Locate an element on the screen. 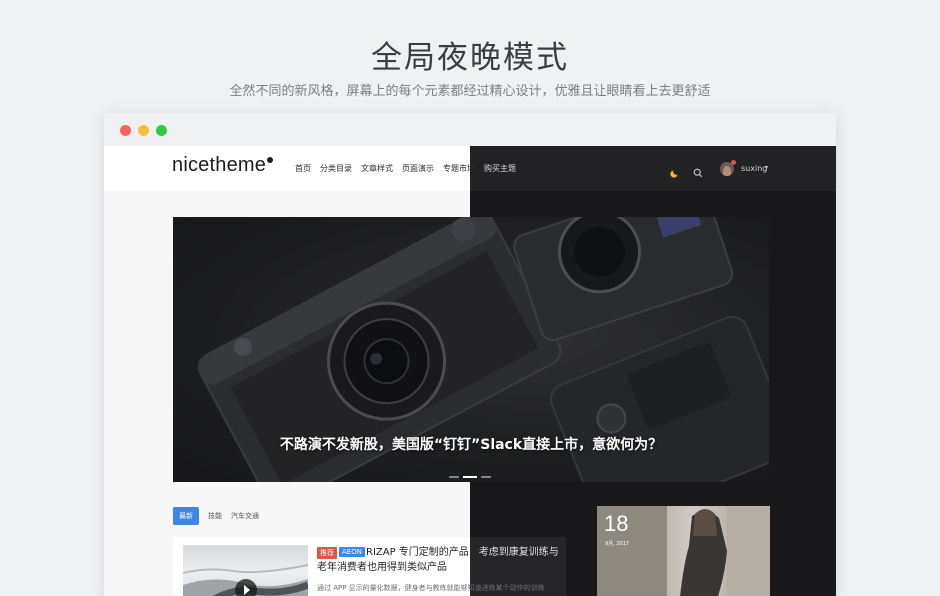 This screenshot has height=596, width=940. promo-title: 全局夜晚模式 is located at coordinates (470, 58).